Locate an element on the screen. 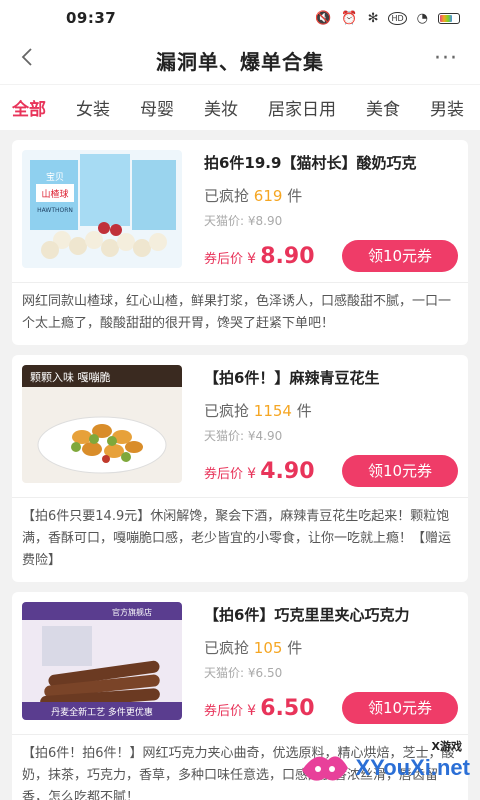 Image resolution: width=480 pixels, height=800 pixels. tab-3: 美妆 is located at coordinates (221, 107).